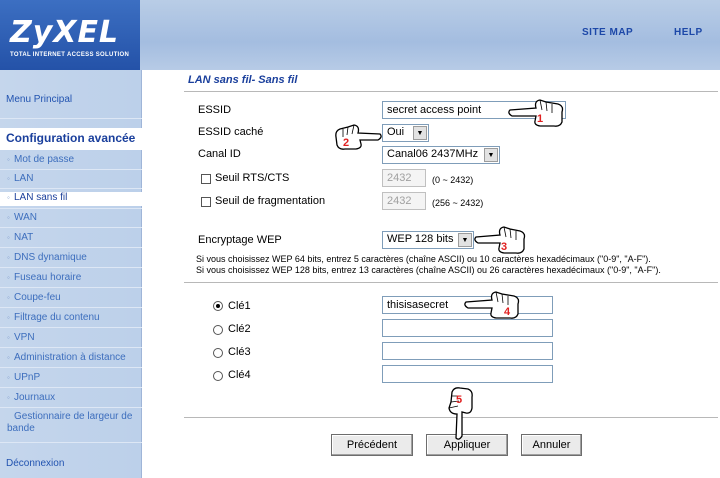  Describe the element at coordinates (346, 143) in the screenshot. I see `annotation-number: 2` at that location.